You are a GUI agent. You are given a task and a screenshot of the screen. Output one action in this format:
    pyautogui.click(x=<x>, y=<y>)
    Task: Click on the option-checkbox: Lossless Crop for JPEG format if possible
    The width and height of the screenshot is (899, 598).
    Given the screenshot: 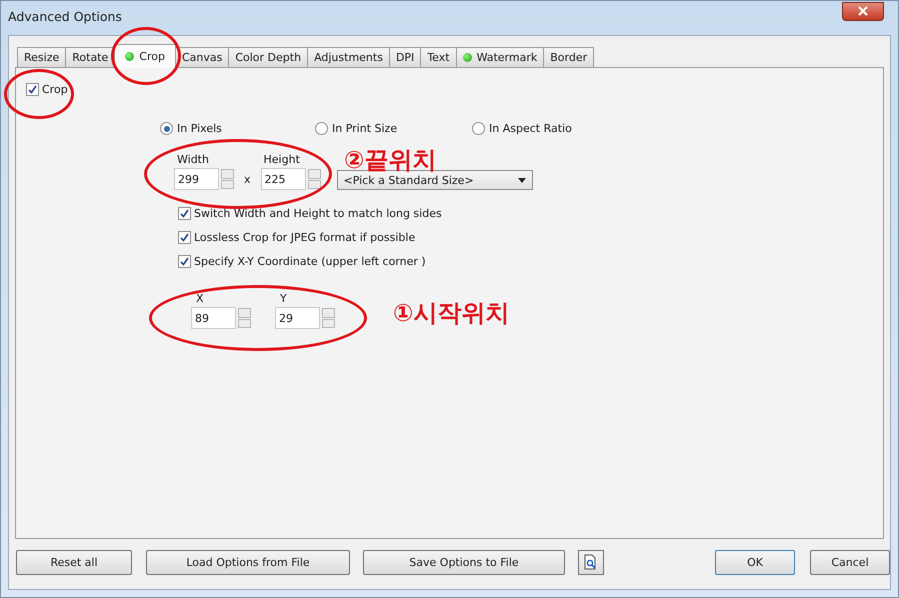 What is the action you would take?
    pyautogui.click(x=530, y=237)
    